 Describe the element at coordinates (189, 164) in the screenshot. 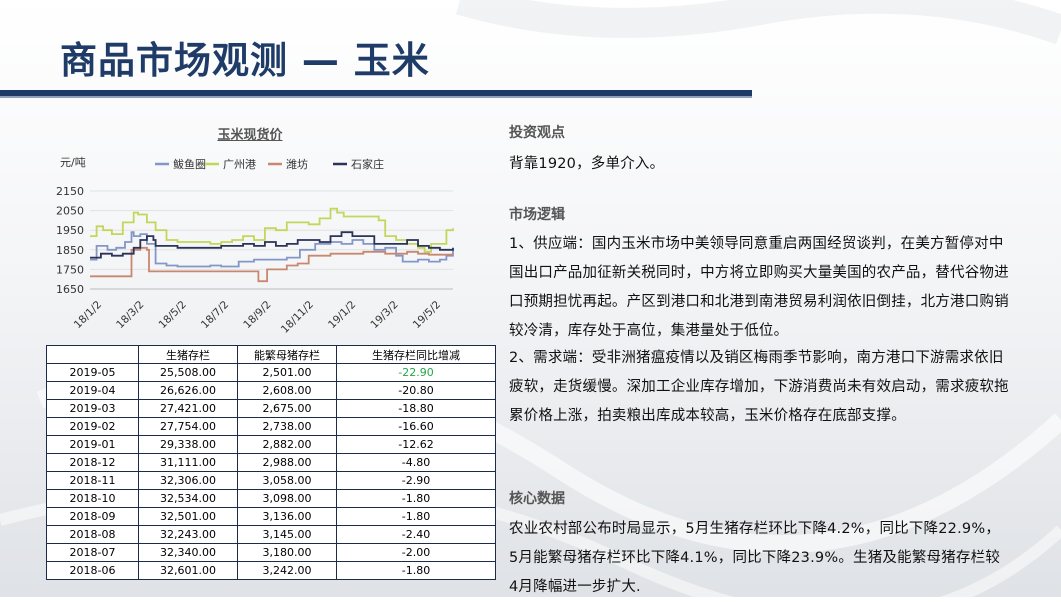

I see `legend-label: 鲅鱼圈` at that location.